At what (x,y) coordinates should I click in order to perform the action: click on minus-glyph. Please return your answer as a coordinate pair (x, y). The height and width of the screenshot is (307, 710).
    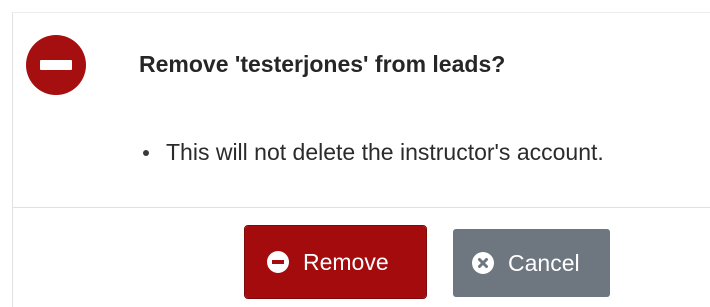
    Looking at the image, I should click on (278, 262).